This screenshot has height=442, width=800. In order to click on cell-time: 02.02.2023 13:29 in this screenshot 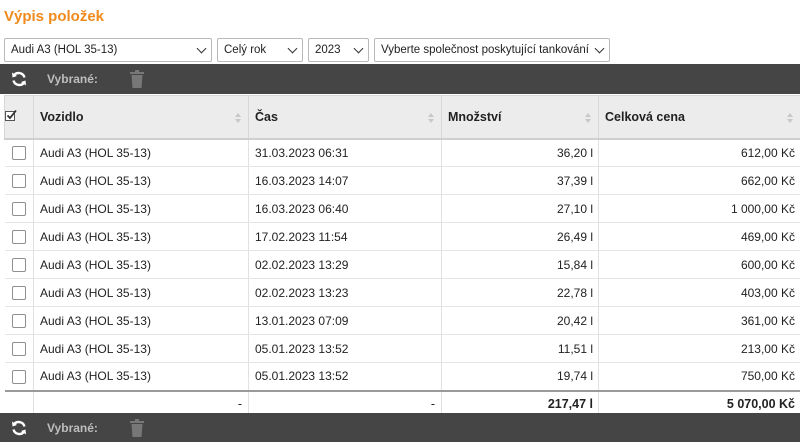, I will do `click(345, 264)`.